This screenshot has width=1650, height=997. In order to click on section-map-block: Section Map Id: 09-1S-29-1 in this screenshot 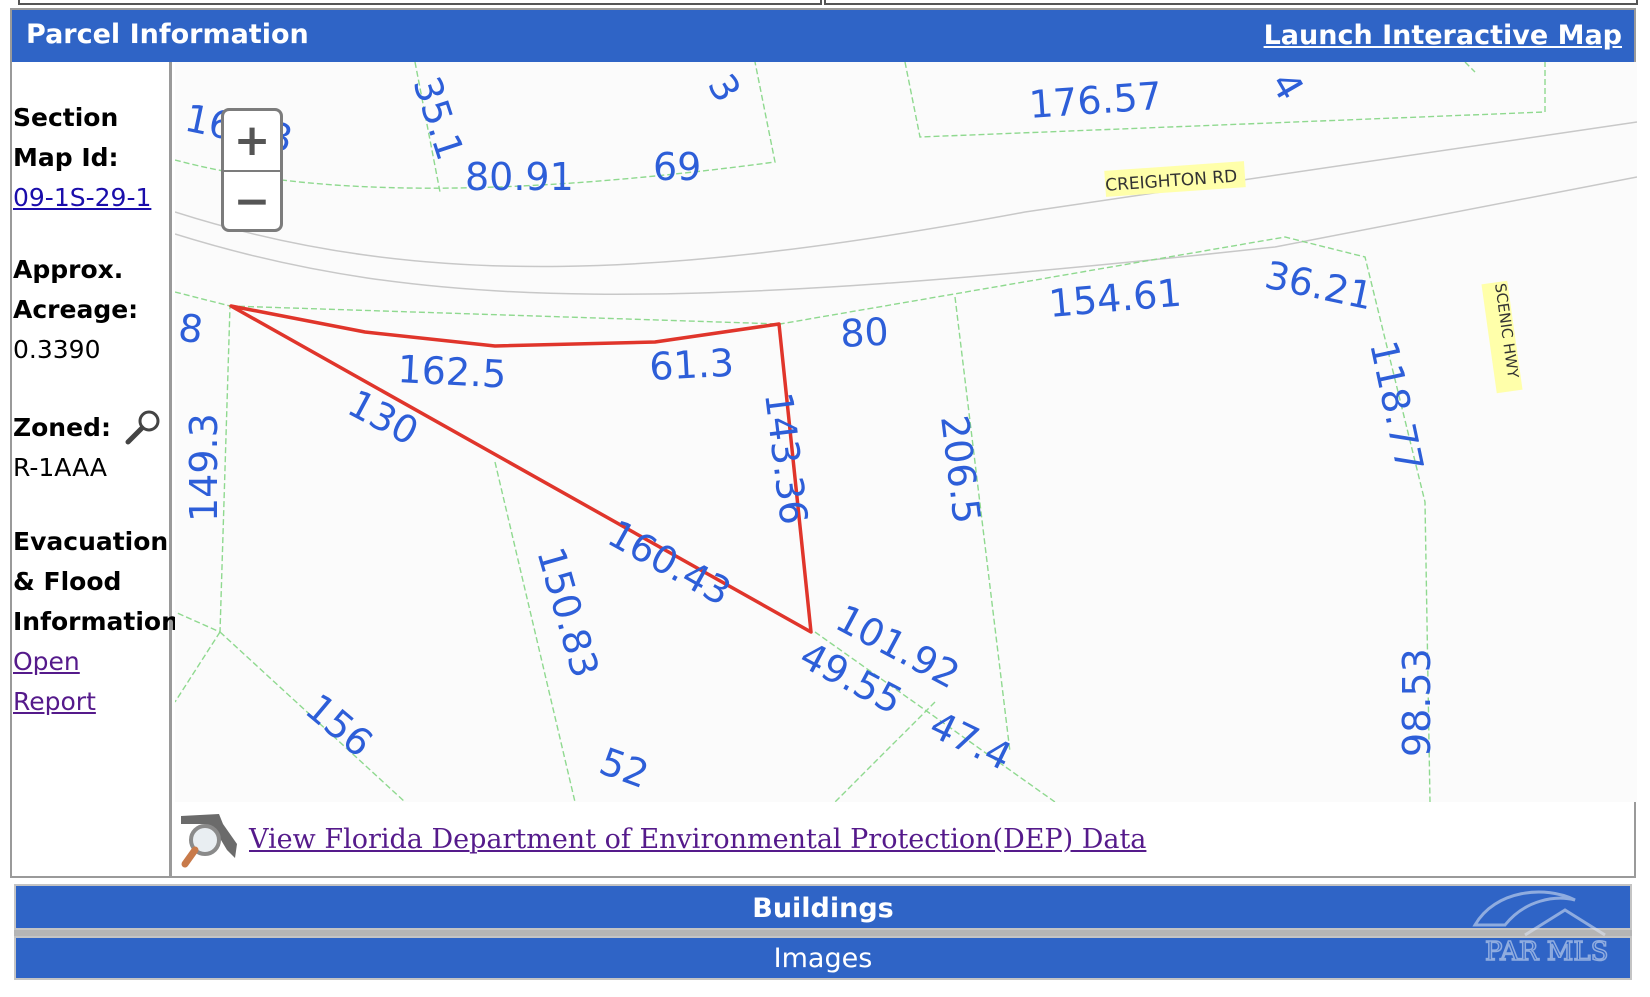, I will do `click(92, 158)`.